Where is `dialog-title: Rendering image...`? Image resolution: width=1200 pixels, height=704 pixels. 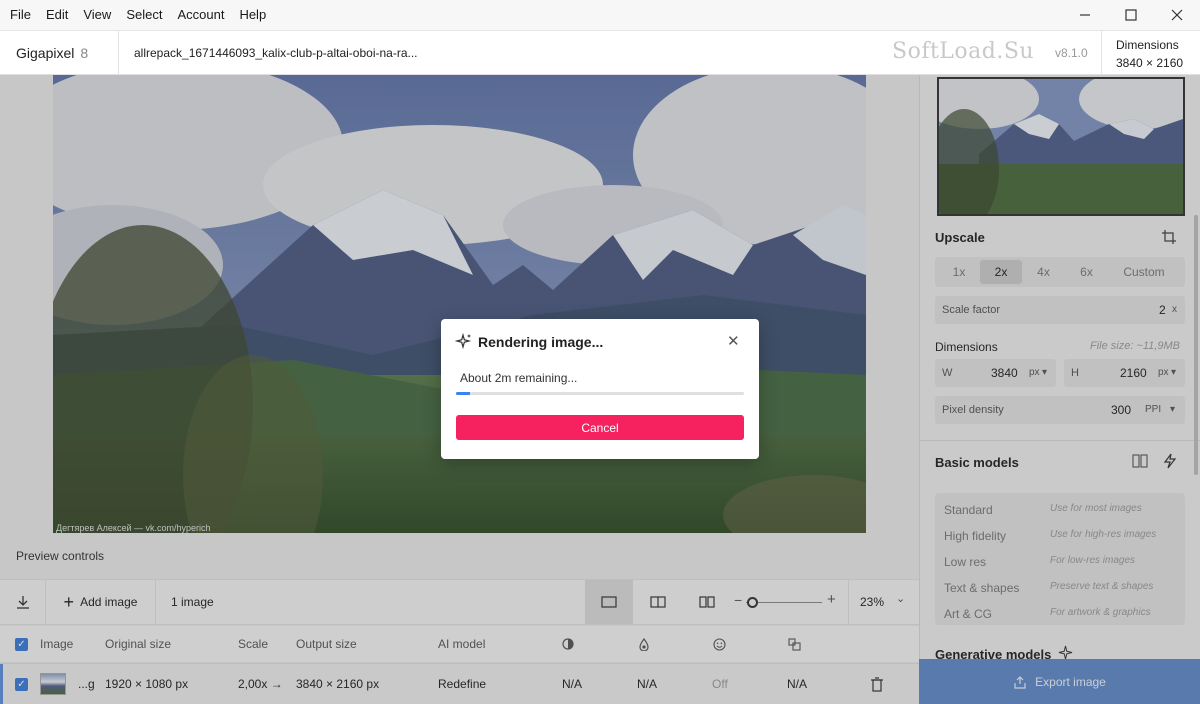 dialog-title: Rendering image... is located at coordinates (541, 342).